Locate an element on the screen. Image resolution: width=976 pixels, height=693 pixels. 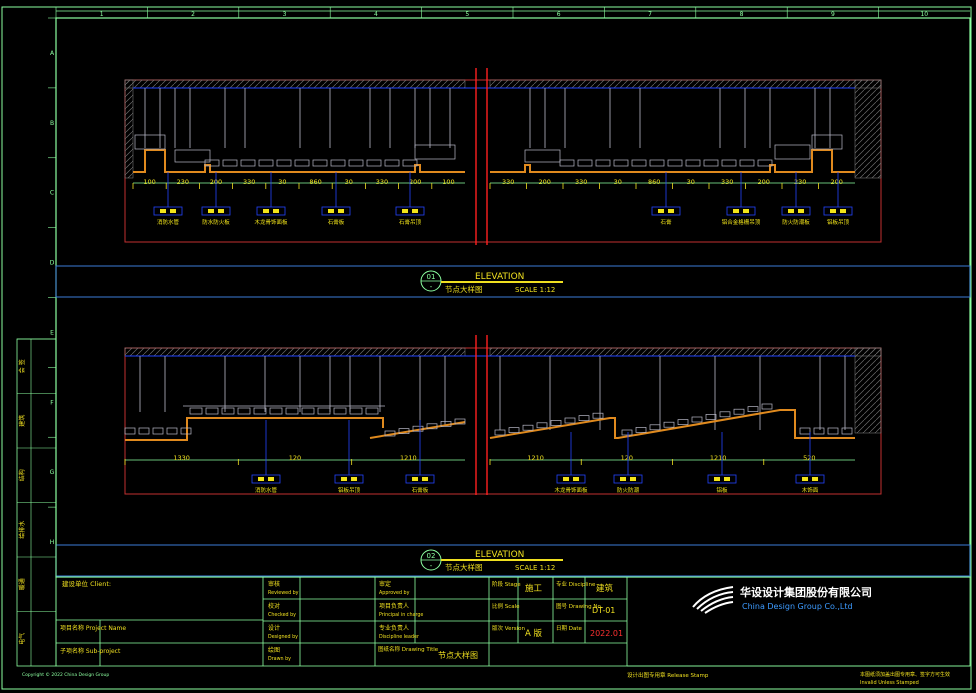
grid-row-label: B is located at coordinates (52, 123).